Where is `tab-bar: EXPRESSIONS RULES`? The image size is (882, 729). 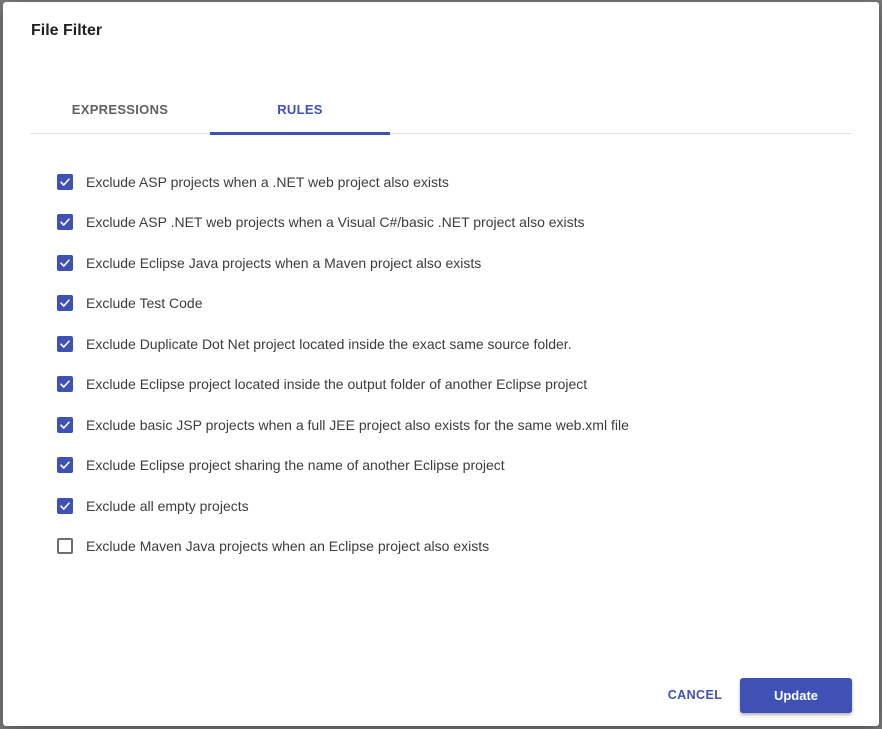
tab-bar: EXPRESSIONS RULES is located at coordinates (441, 109).